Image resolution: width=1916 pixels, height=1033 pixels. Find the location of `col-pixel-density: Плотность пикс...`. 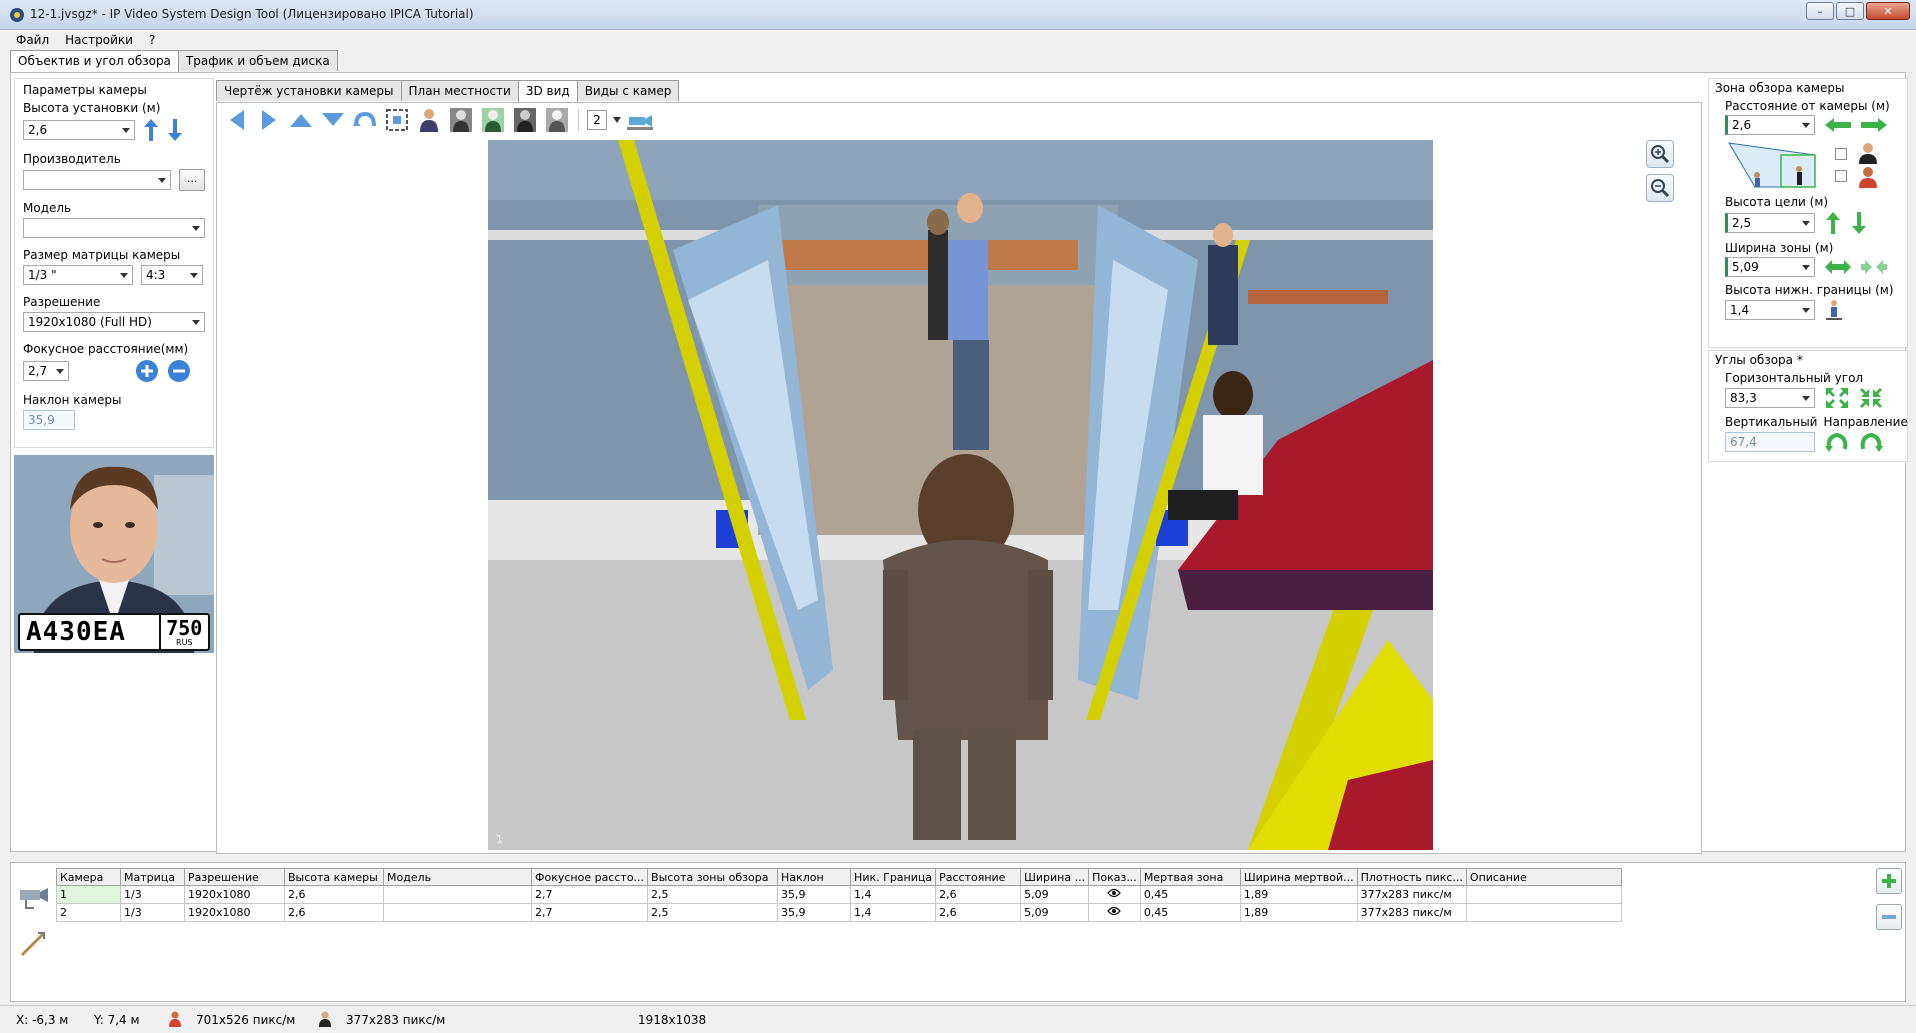

col-pixel-density: Плотность пикс... is located at coordinates (1411, 877).